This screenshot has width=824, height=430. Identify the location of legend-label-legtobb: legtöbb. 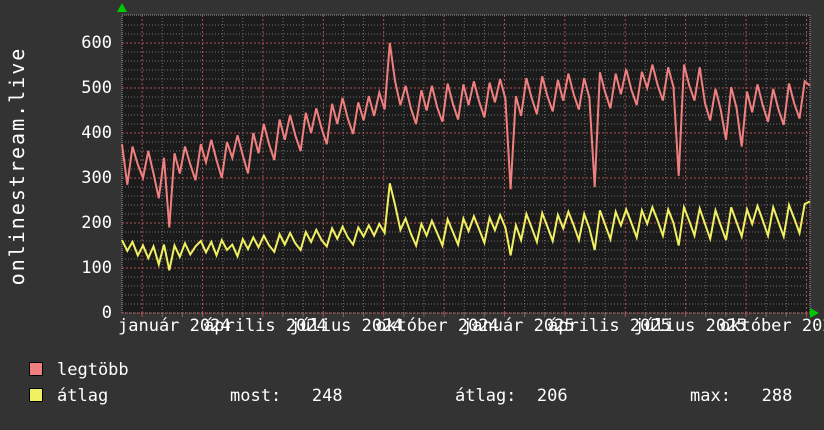
(93, 370).